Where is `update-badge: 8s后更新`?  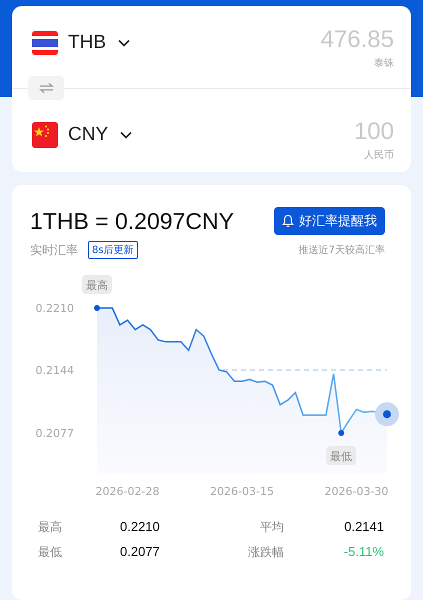
update-badge: 8s后更新 is located at coordinates (113, 250).